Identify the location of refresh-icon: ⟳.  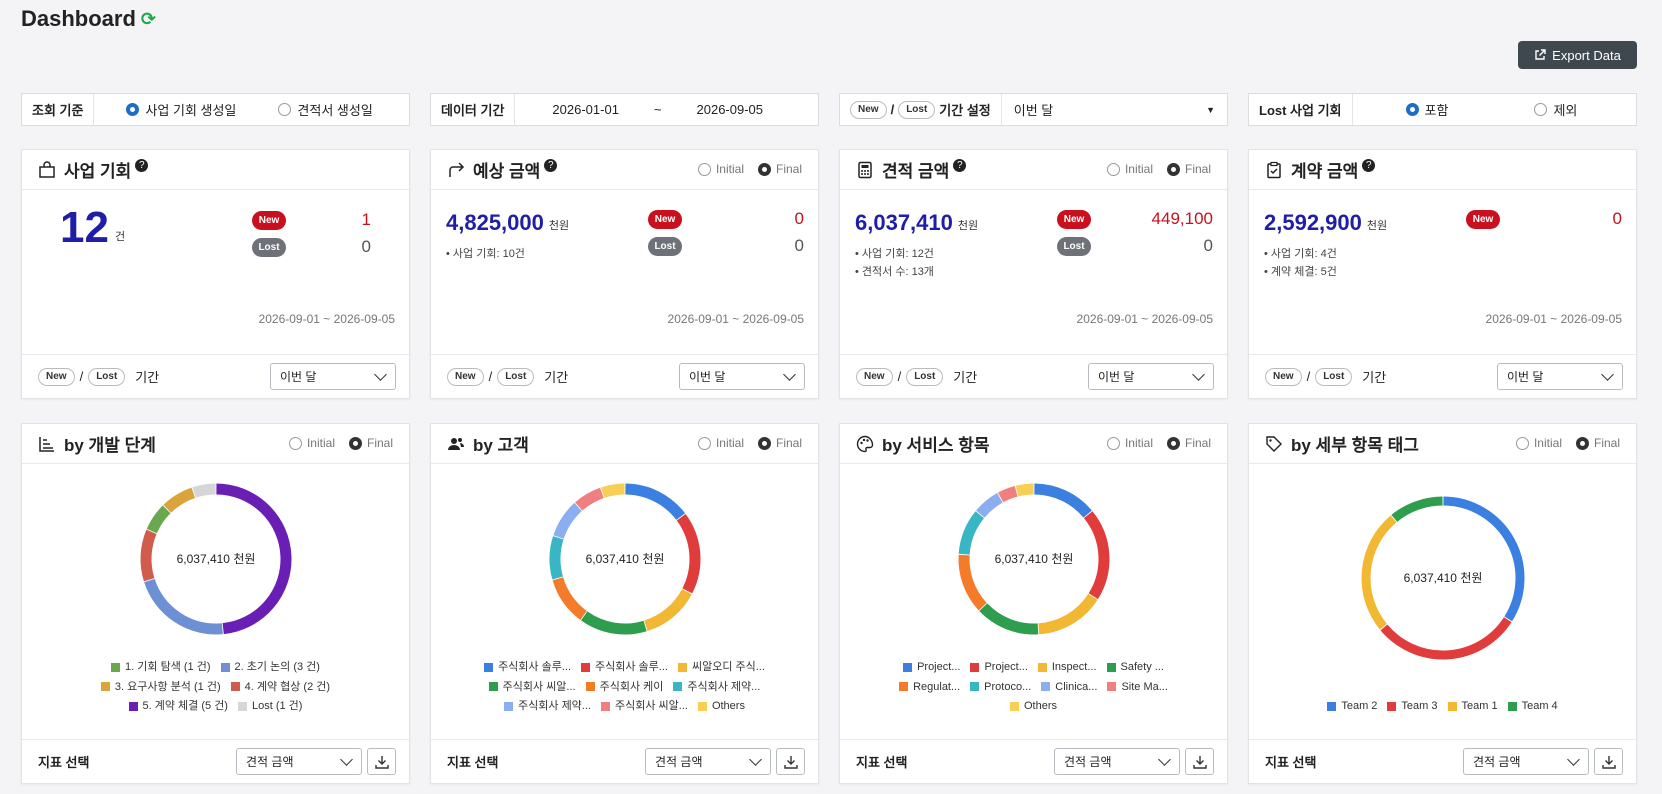
(148, 19).